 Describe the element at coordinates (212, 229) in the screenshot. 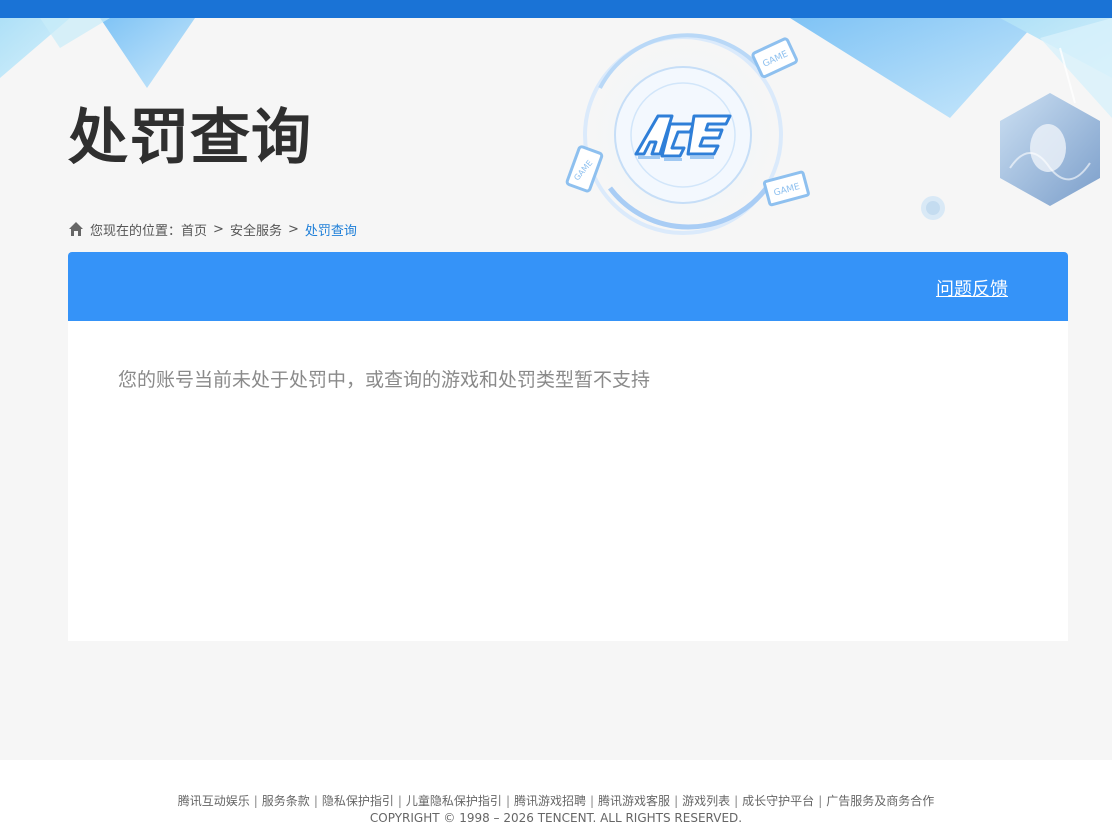

I see `breadcrumb: 您现在的位置： 首页 > 安全服务 > 处罚查询` at that location.